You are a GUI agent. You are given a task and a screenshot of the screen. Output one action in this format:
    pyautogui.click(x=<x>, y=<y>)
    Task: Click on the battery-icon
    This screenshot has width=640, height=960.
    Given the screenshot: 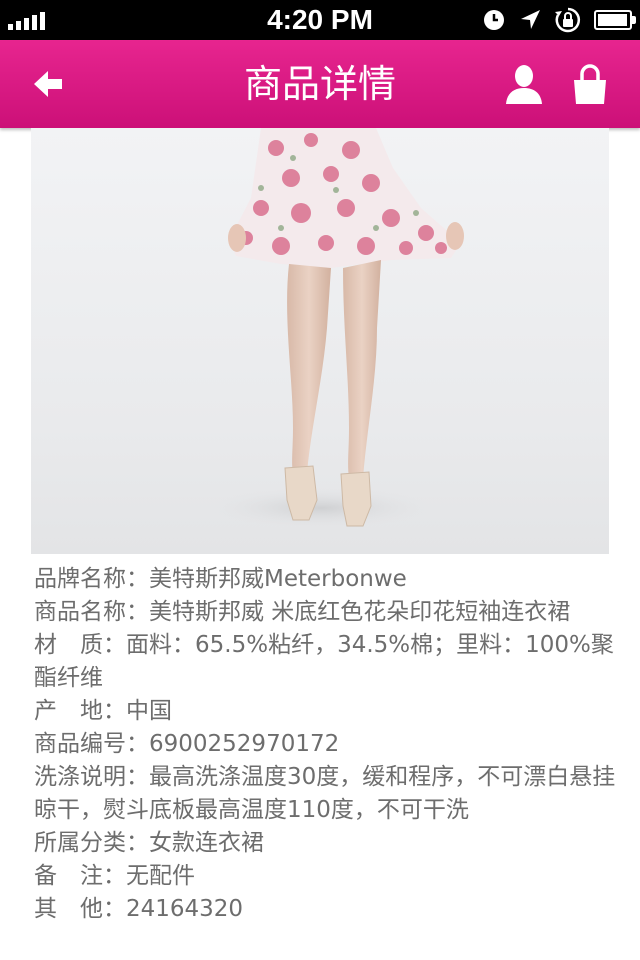 What is the action you would take?
    pyautogui.click(x=615, y=20)
    